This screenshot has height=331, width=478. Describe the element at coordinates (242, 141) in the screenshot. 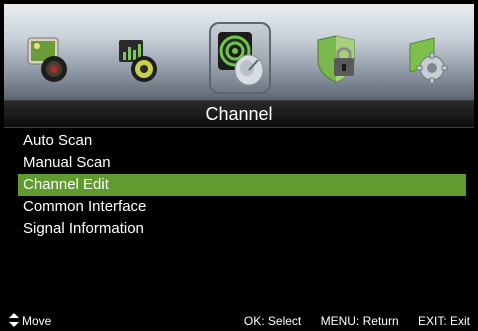

I see `menu-item-auto-scan: Auto Scan` at that location.